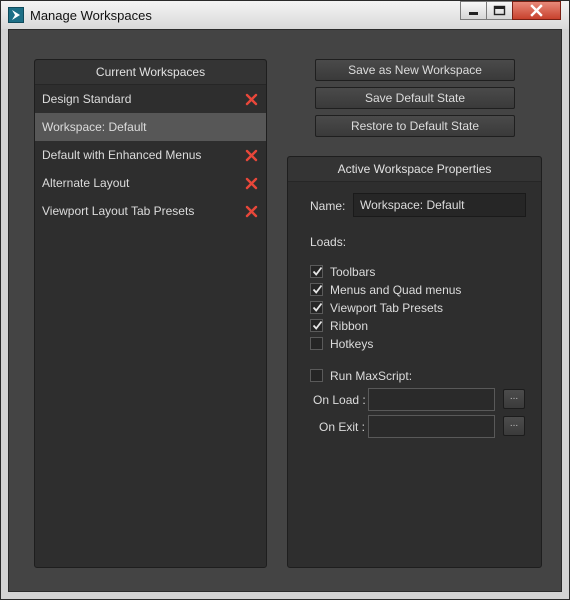  I want to click on save-default-state-button: Save Default State, so click(415, 98).